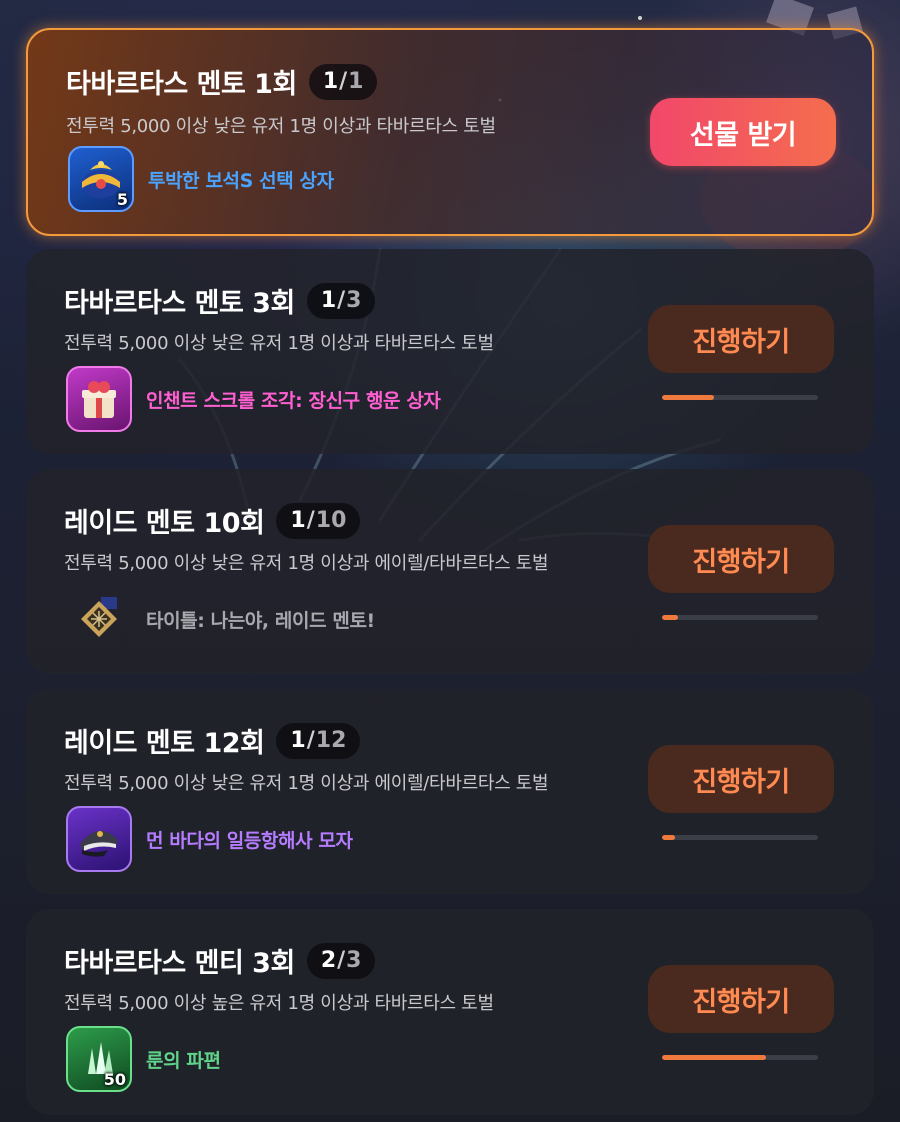 This screenshot has height=1122, width=900. What do you see at coordinates (181, 84) in the screenshot?
I see `mission-title: 타바르타스 멘토 1회` at bounding box center [181, 84].